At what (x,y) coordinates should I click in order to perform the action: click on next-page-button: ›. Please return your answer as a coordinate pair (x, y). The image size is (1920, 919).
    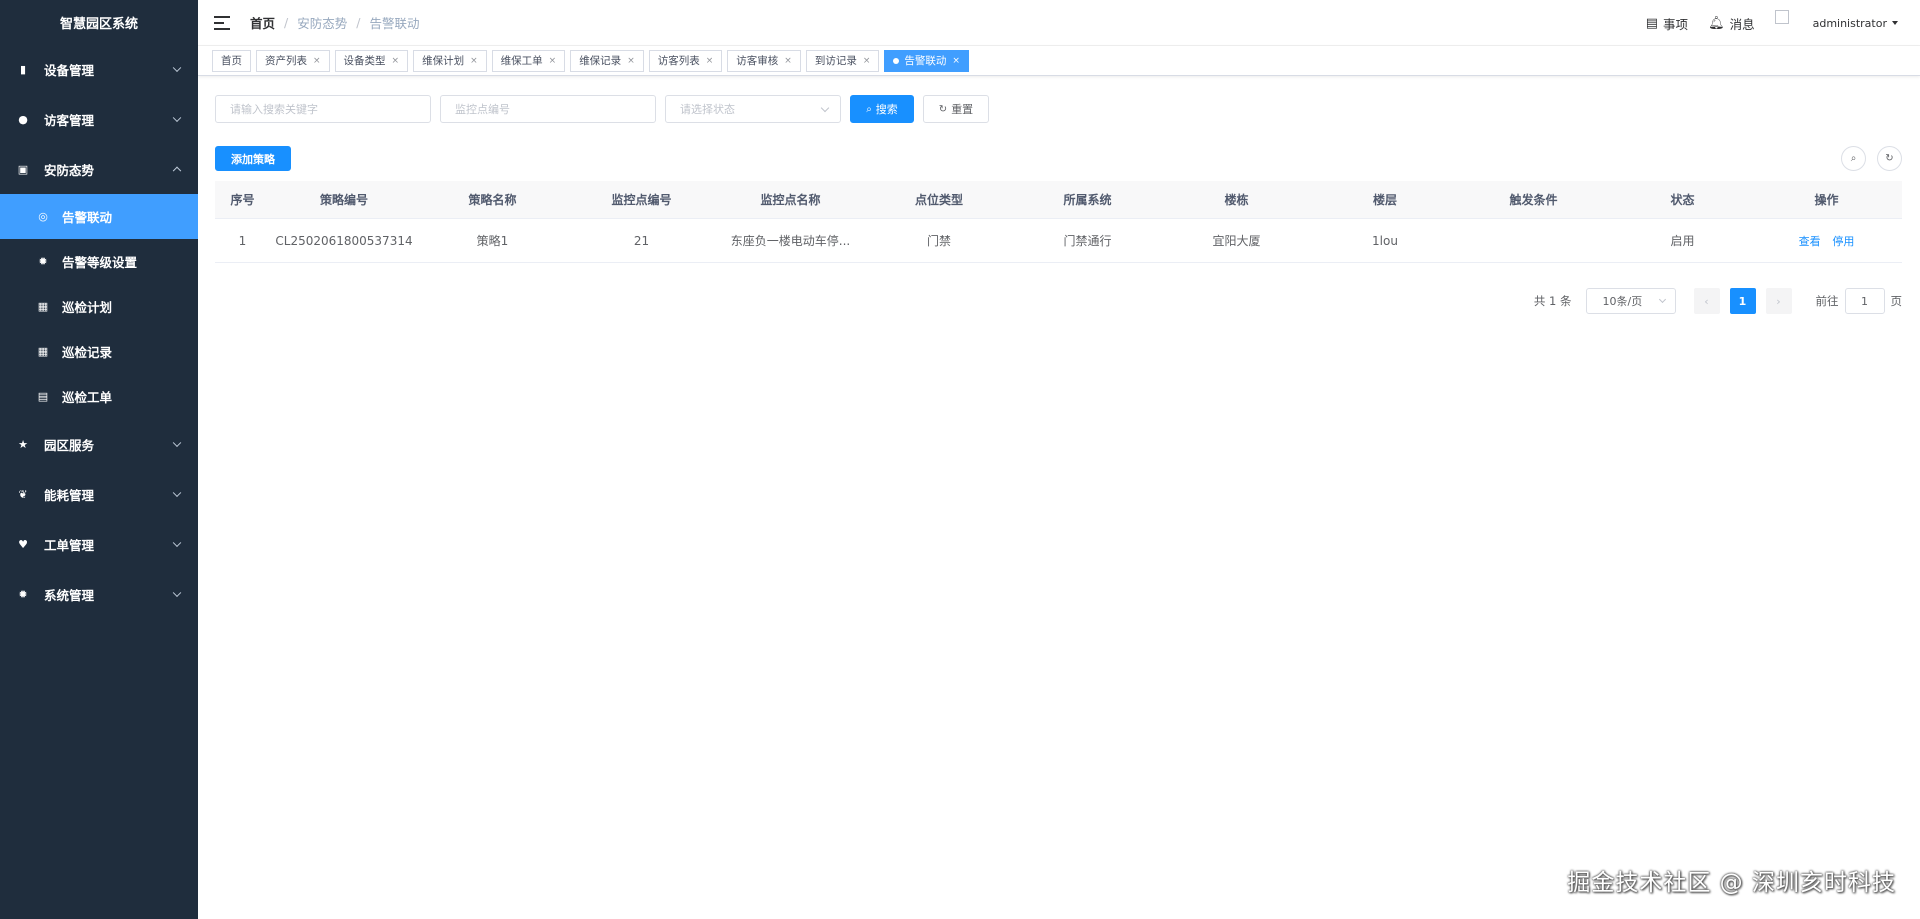
    Looking at the image, I should click on (1778, 301).